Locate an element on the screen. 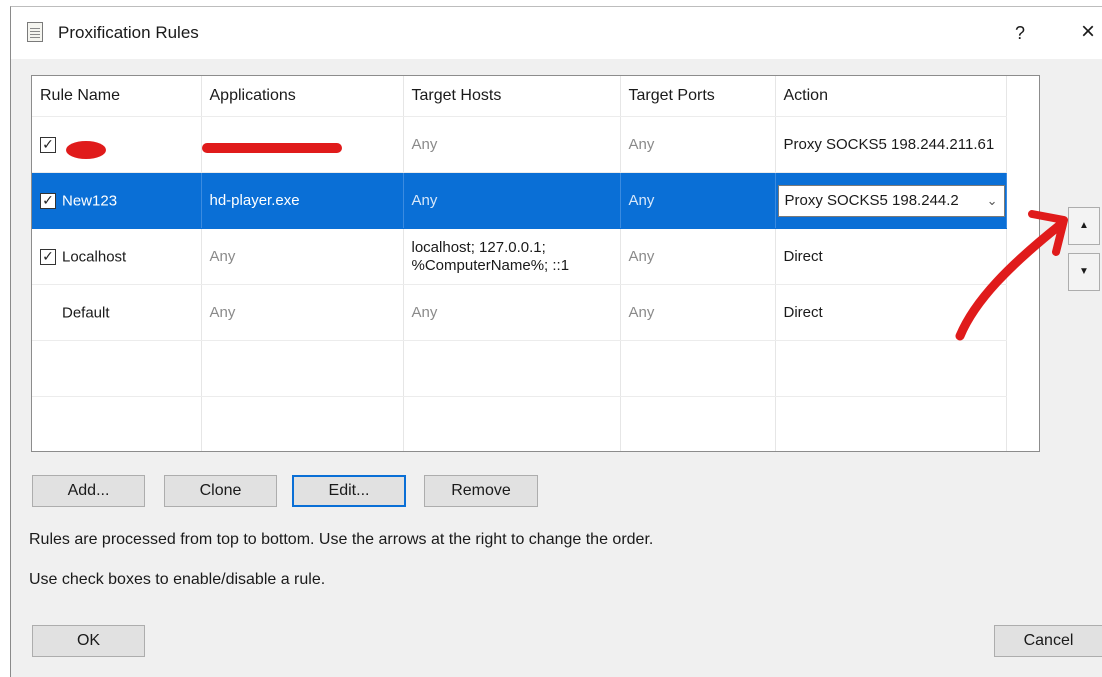 This screenshot has height=677, width=1102. rule-name-cell: Default is located at coordinates (117, 312).